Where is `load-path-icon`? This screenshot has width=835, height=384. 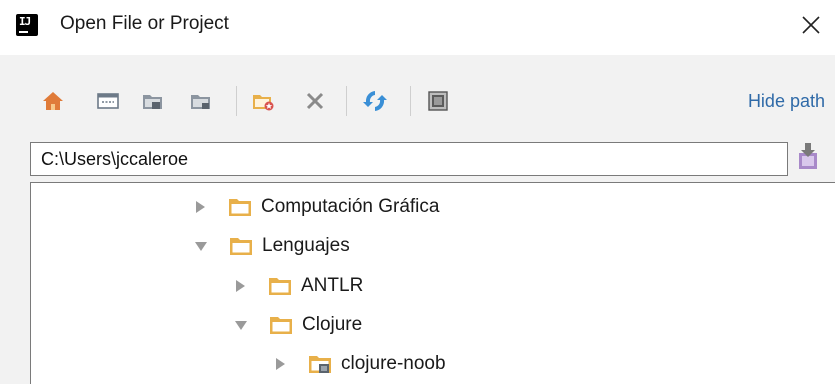 load-path-icon is located at coordinates (808, 157).